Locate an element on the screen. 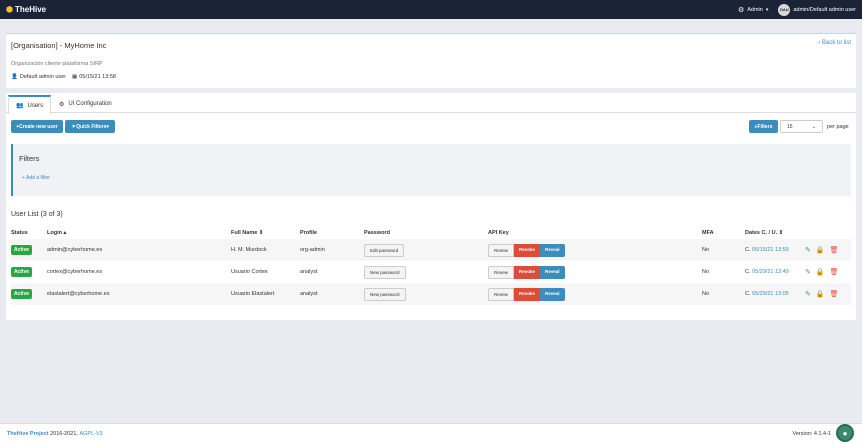 The width and height of the screenshot is (862, 444). back-to-list-label: Back to list is located at coordinates (836, 43).